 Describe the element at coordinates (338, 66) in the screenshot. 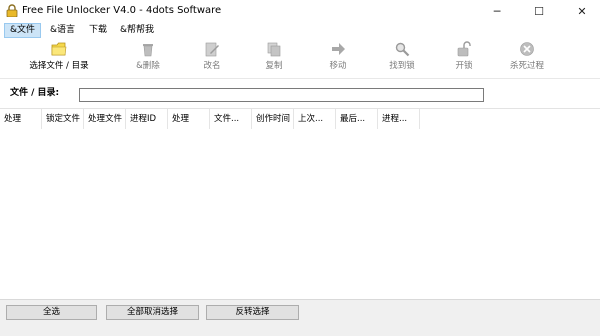

I see `move-label: 移动` at that location.